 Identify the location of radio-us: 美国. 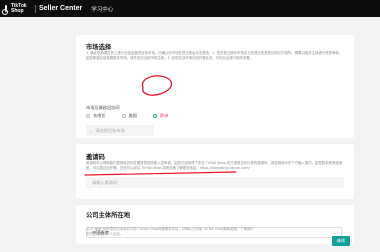
(129, 116).